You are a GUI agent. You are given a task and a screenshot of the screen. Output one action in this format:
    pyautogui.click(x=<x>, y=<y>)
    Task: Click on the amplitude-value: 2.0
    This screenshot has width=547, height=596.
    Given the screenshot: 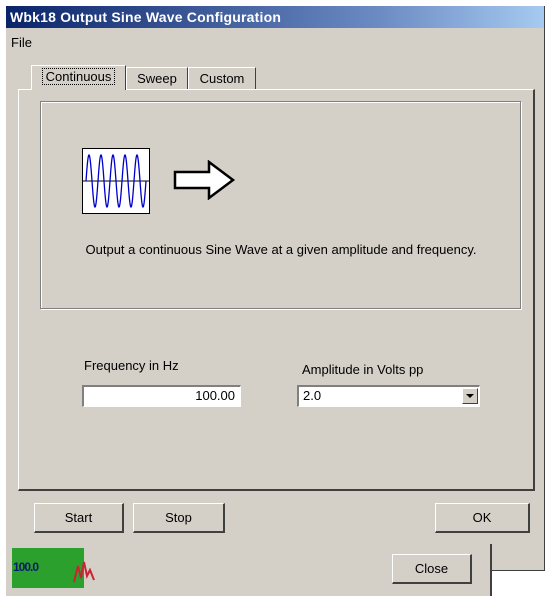 What is the action you would take?
    pyautogui.click(x=312, y=395)
    